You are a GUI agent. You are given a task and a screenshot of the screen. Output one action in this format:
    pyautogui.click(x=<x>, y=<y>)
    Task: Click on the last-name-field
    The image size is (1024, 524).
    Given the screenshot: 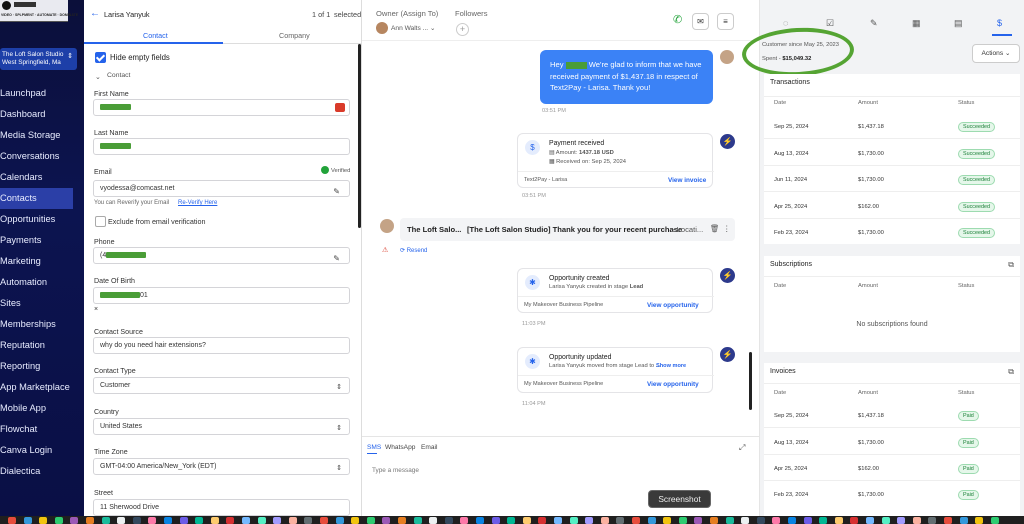 What is the action you would take?
    pyautogui.click(x=221, y=146)
    